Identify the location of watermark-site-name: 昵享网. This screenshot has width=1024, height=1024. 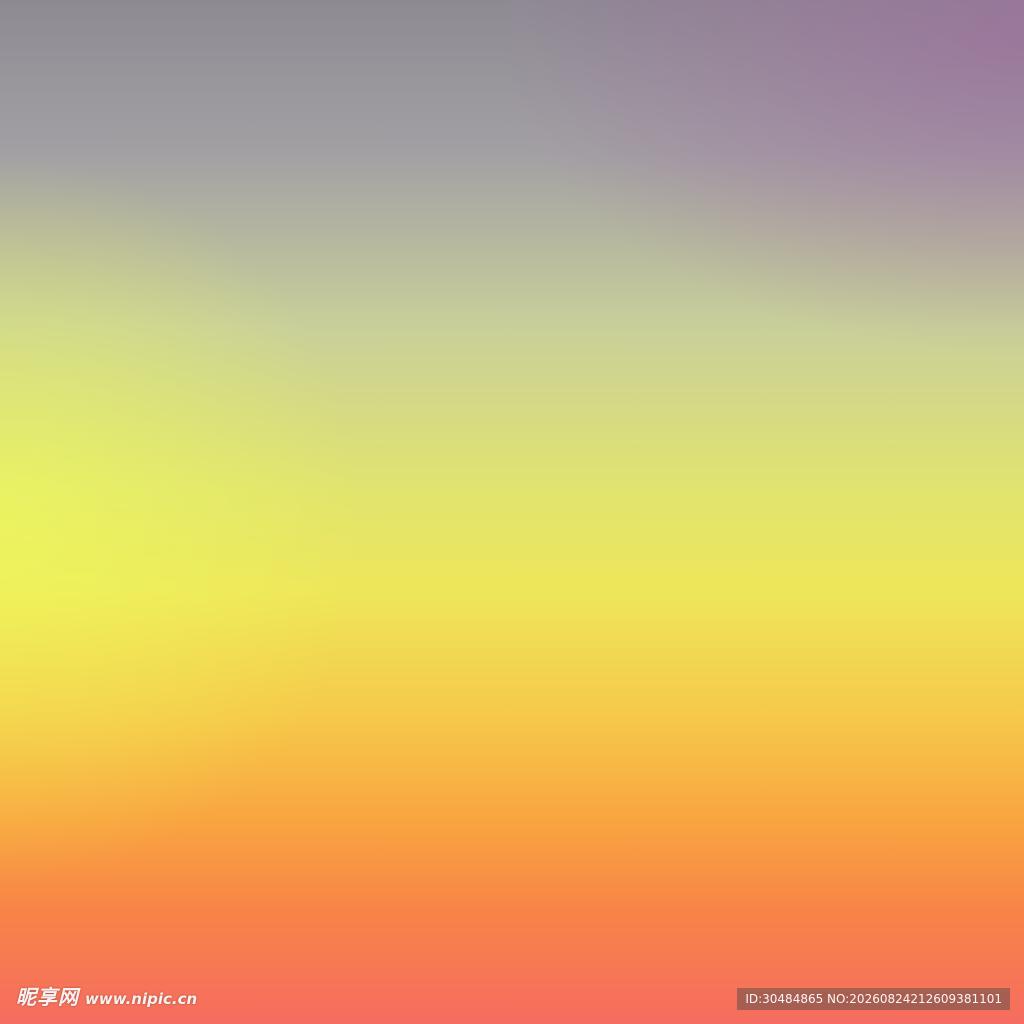
(47, 997).